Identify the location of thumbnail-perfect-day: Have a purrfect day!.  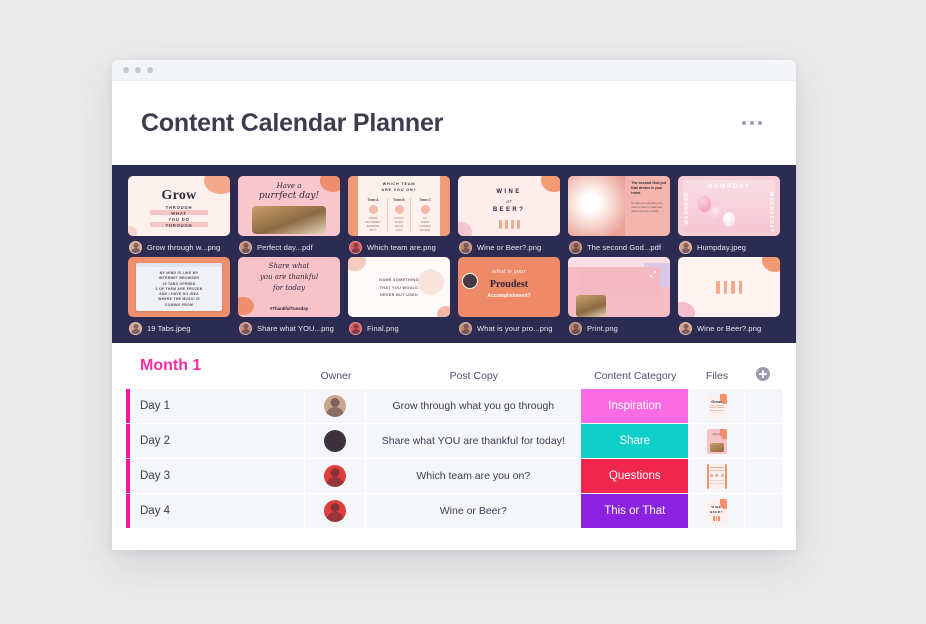
(289, 206).